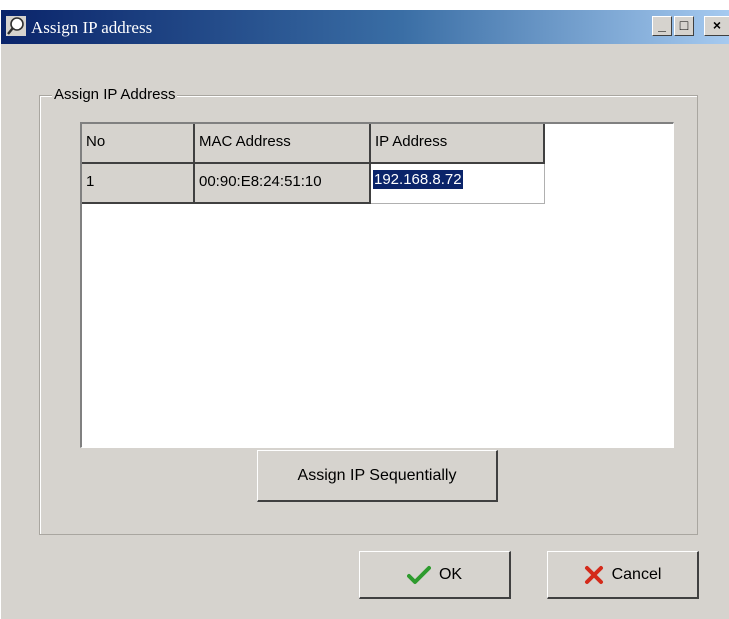 The height and width of the screenshot is (619, 729). I want to click on maximize-button: □, so click(684, 26).